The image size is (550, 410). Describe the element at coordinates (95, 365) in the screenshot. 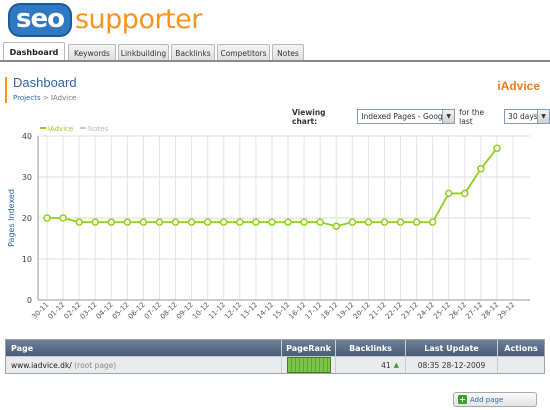

I see `page-note: (root page)` at that location.